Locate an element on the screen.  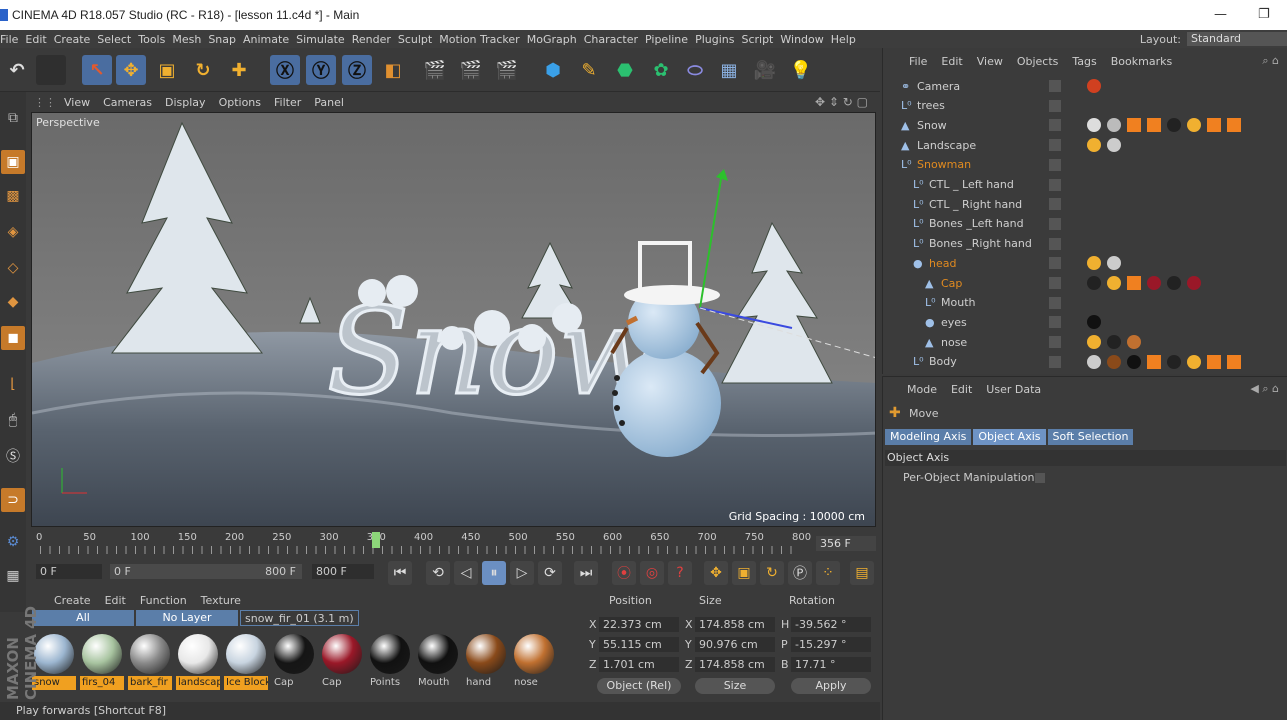
pen-spline-icon: ✎ is located at coordinates (589, 70).